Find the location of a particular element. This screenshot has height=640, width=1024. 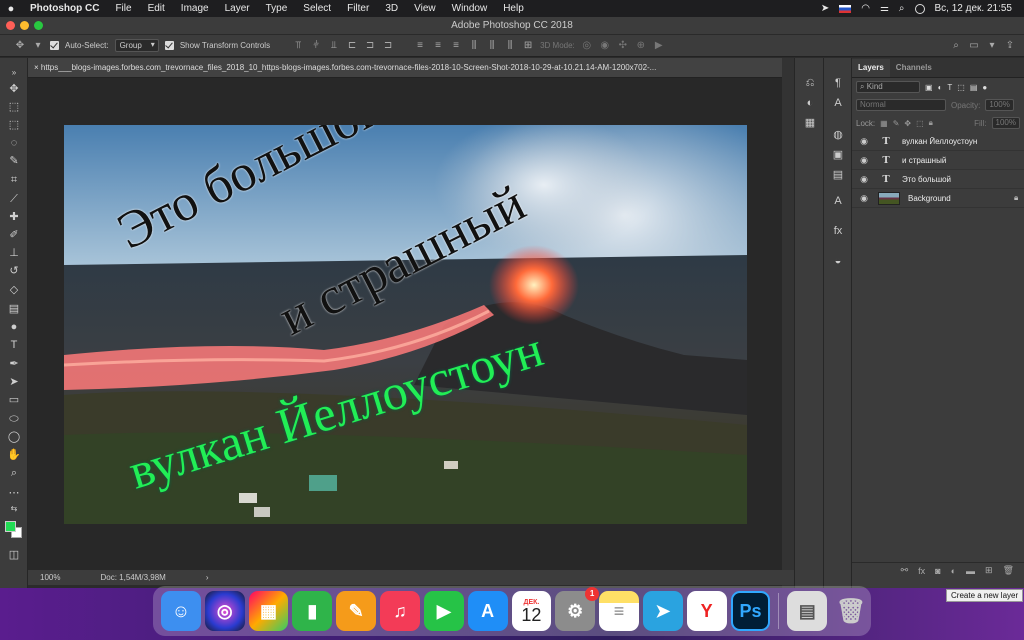

blend-mode-dropdown: Normal is located at coordinates (901, 105).